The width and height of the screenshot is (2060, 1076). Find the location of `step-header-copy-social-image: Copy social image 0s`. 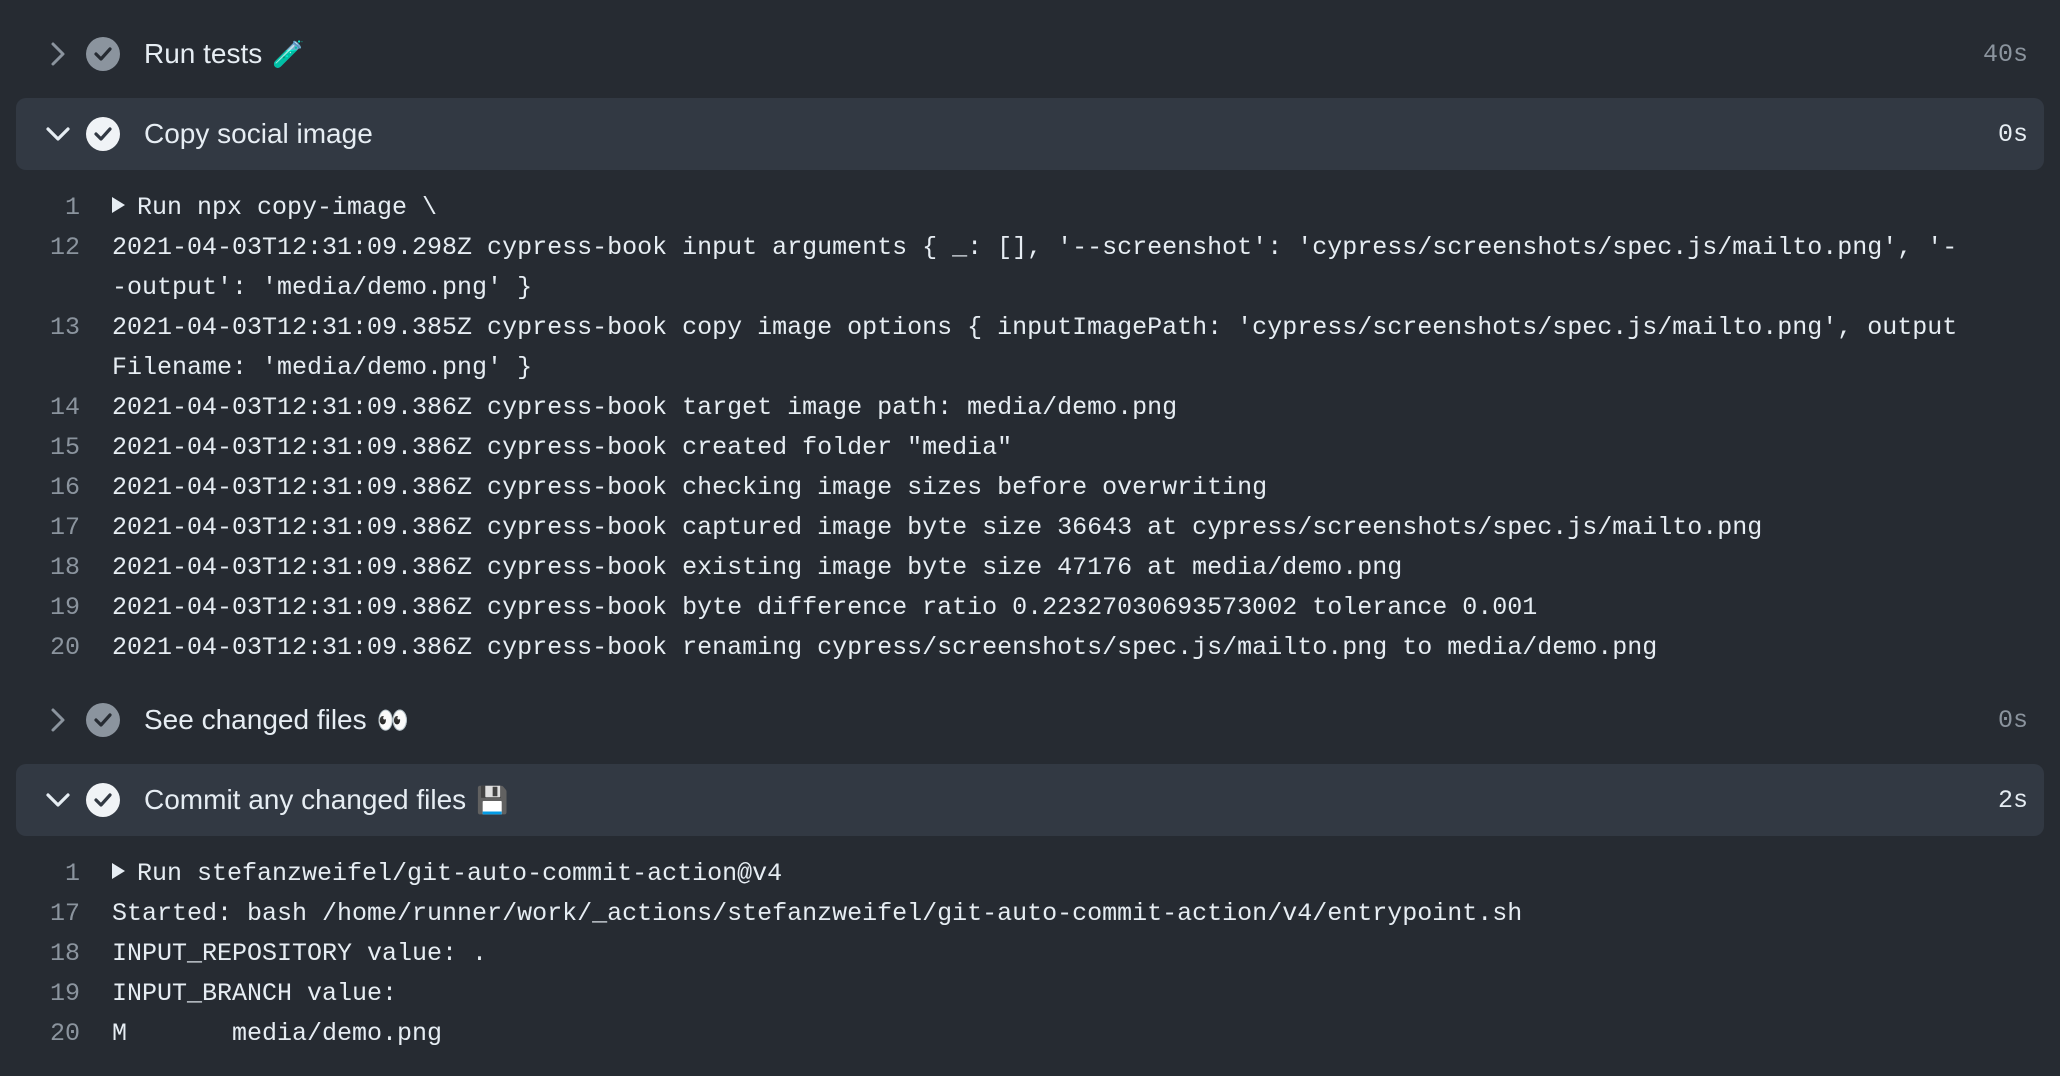

step-header-copy-social-image: Copy social image 0s is located at coordinates (1030, 134).